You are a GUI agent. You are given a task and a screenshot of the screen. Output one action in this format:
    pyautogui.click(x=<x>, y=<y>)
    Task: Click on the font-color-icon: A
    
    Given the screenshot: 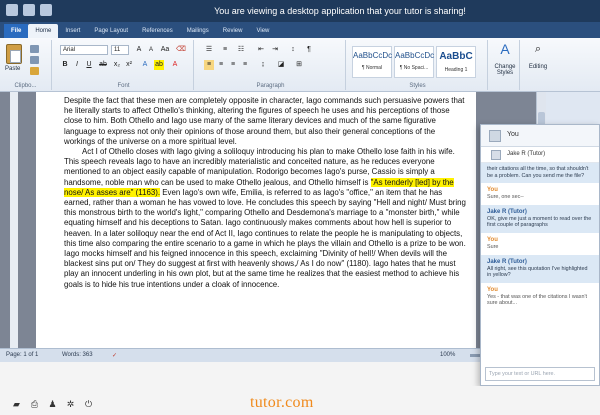 What is the action you would take?
    pyautogui.click(x=175, y=65)
    